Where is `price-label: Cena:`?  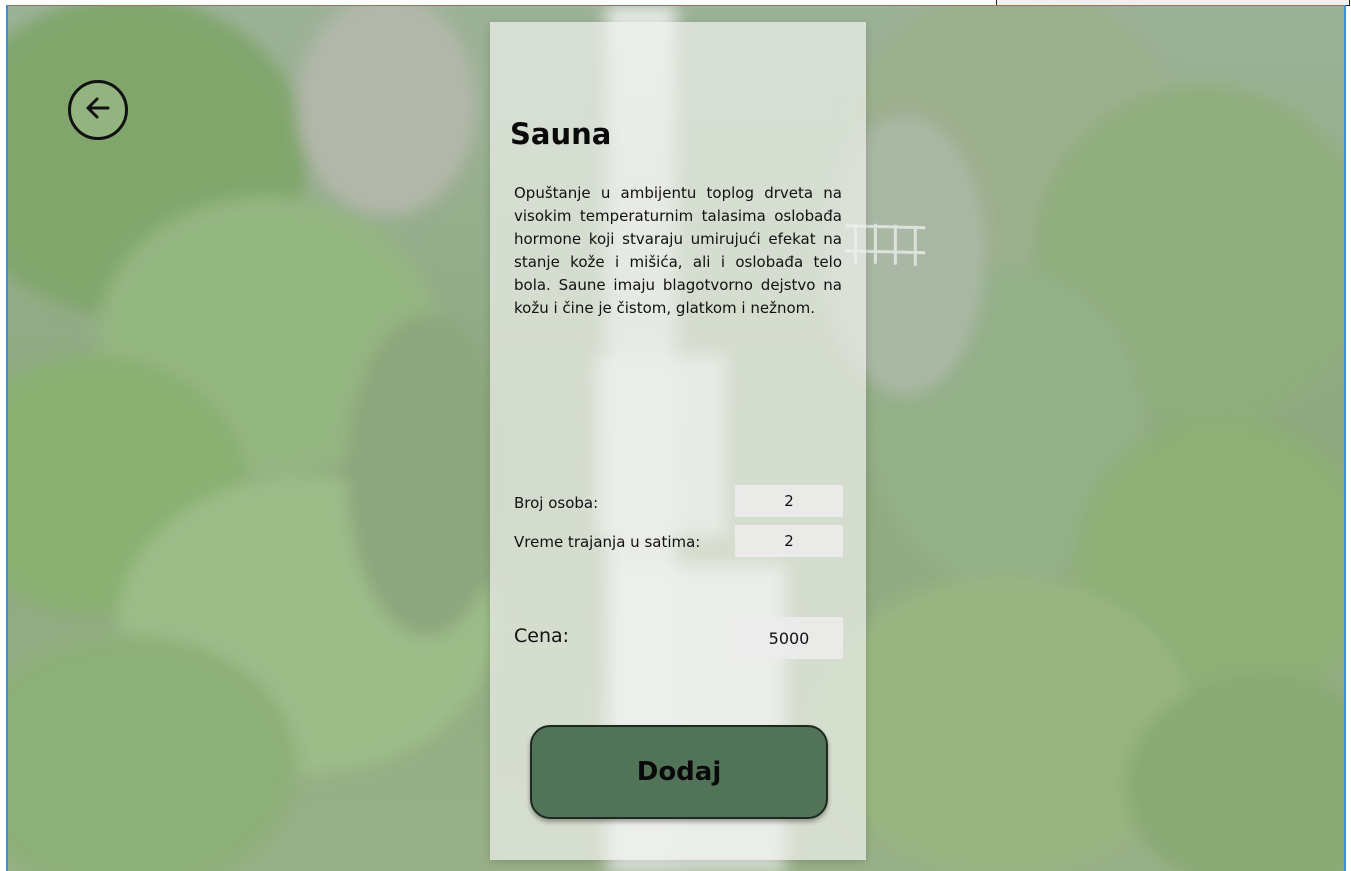
price-label: Cena: is located at coordinates (542, 636).